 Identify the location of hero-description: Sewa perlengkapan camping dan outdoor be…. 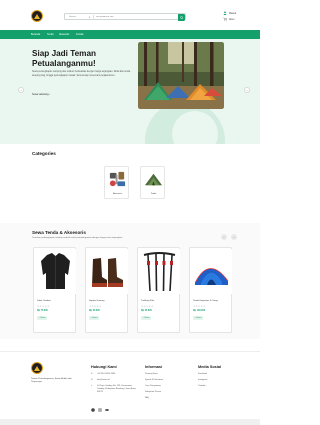
(81, 74).